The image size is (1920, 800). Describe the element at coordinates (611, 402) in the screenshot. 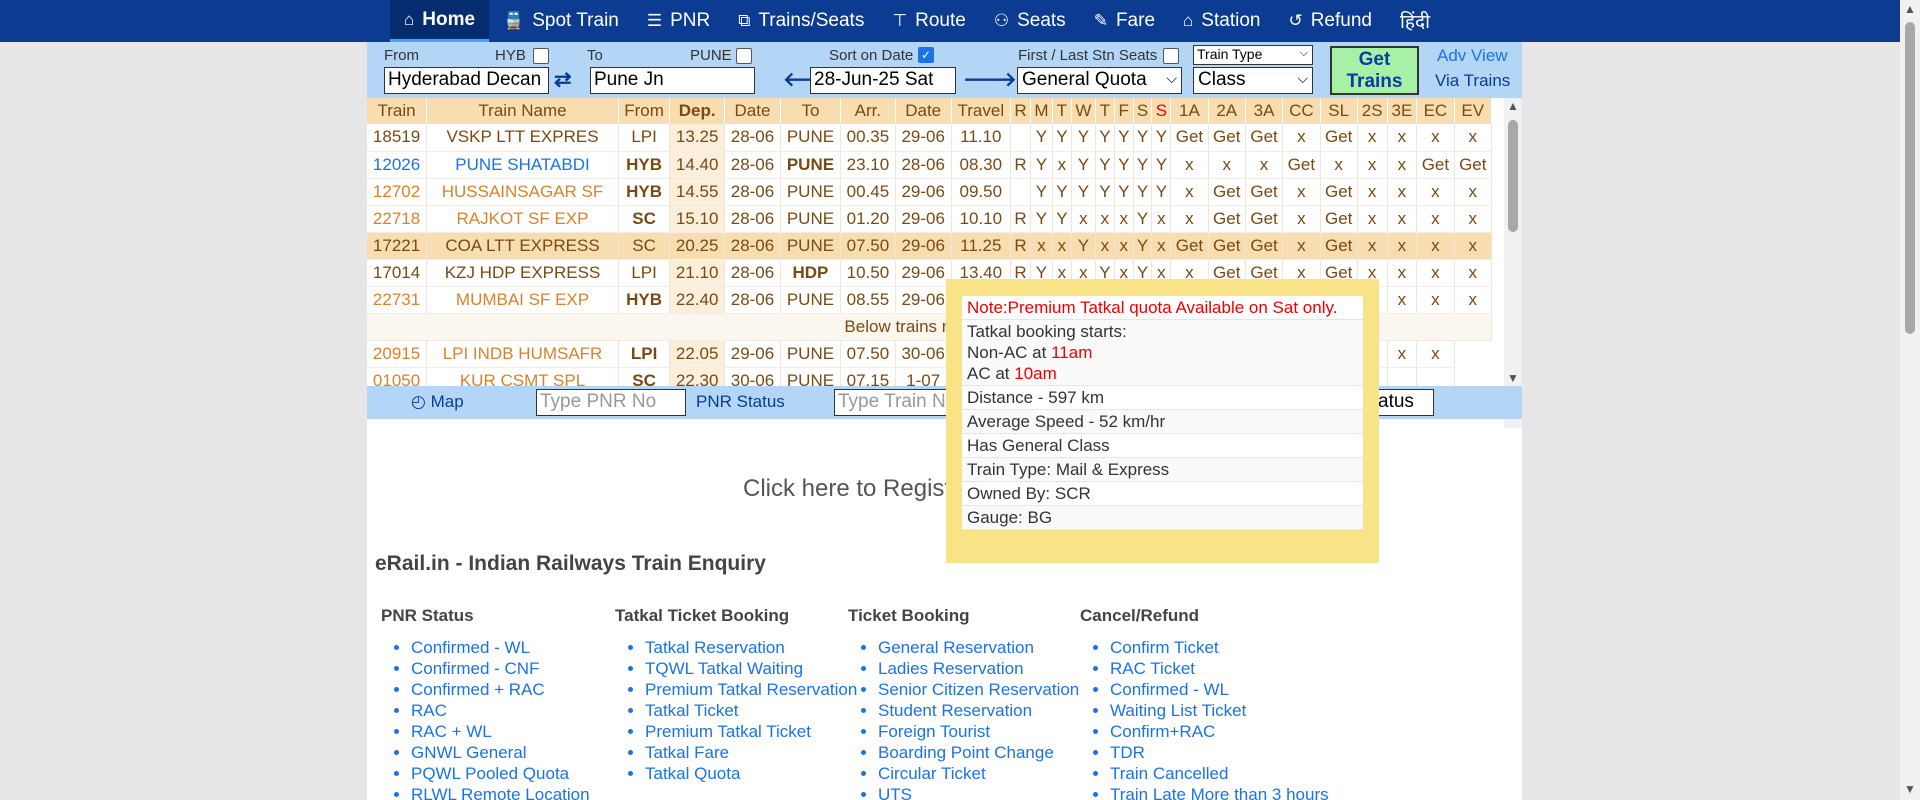

I see `pnr-input: Type PNR No` at that location.